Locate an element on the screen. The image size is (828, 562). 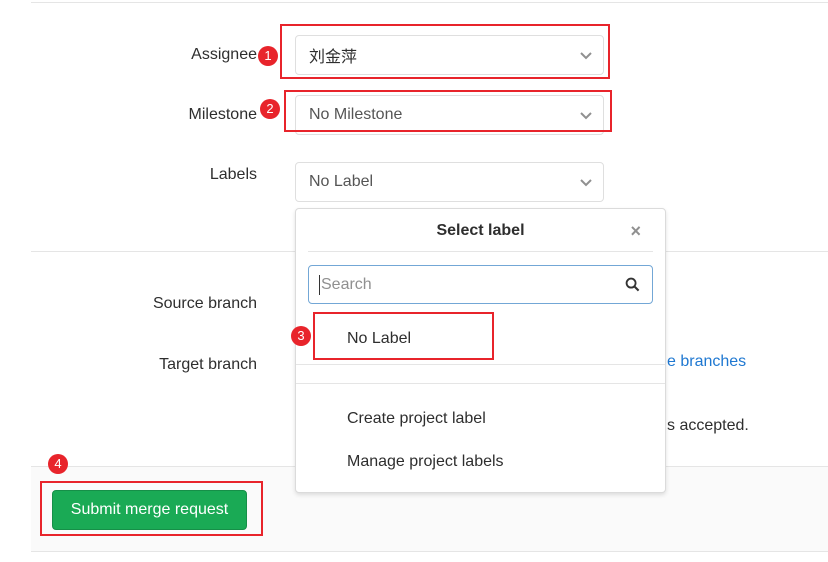
manage-labels-option: Manage project labels is located at coordinates (425, 462).